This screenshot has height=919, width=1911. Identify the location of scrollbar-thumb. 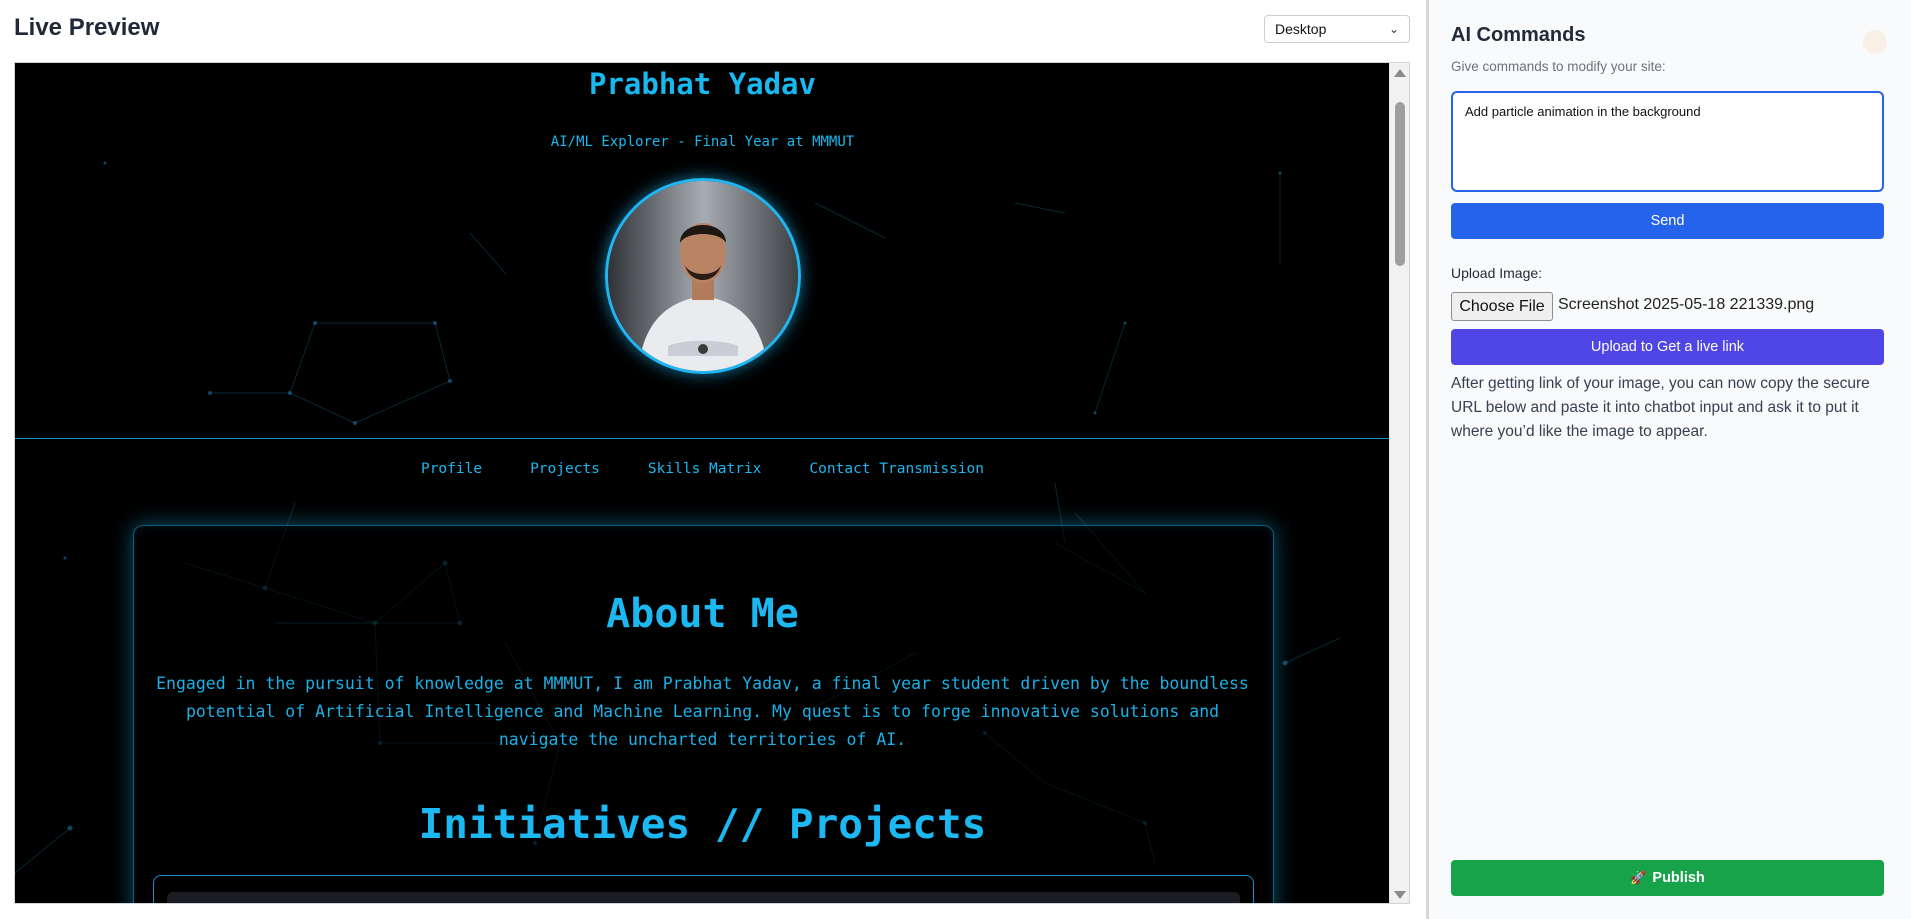
(1400, 184).